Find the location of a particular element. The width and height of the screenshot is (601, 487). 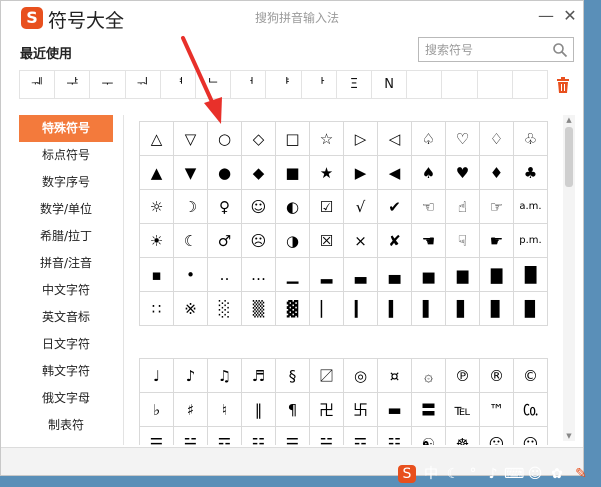

symbol-cell: ♯ is located at coordinates (190, 409).